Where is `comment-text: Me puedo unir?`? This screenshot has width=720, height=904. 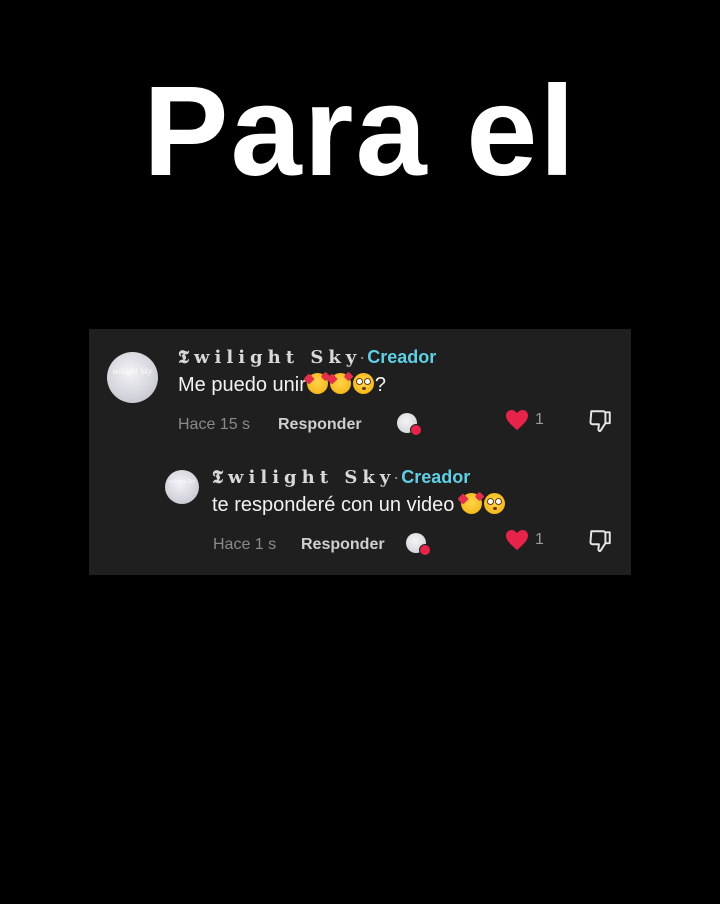
comment-text: Me puedo unir? is located at coordinates (282, 384).